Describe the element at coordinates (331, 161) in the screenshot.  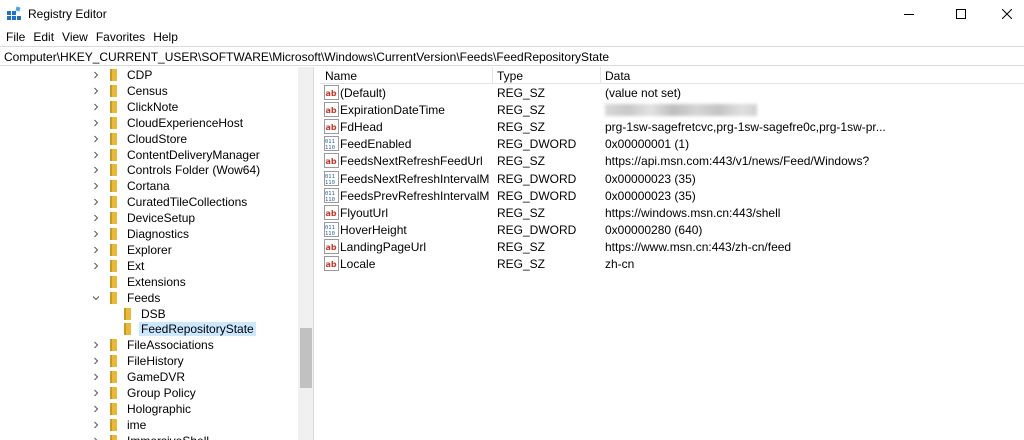
I see `svg-text: ab` at that location.